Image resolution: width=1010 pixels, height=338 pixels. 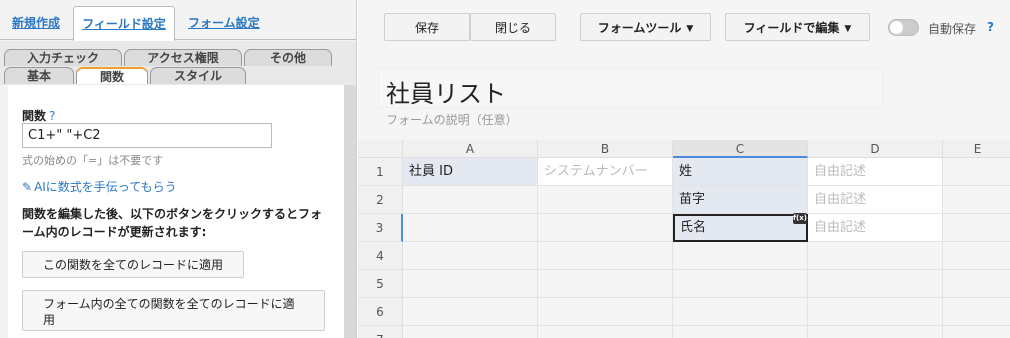 I want to click on ai-formula-help-link: ✎ AIに数式を手伝ってもらう, so click(x=99, y=186).